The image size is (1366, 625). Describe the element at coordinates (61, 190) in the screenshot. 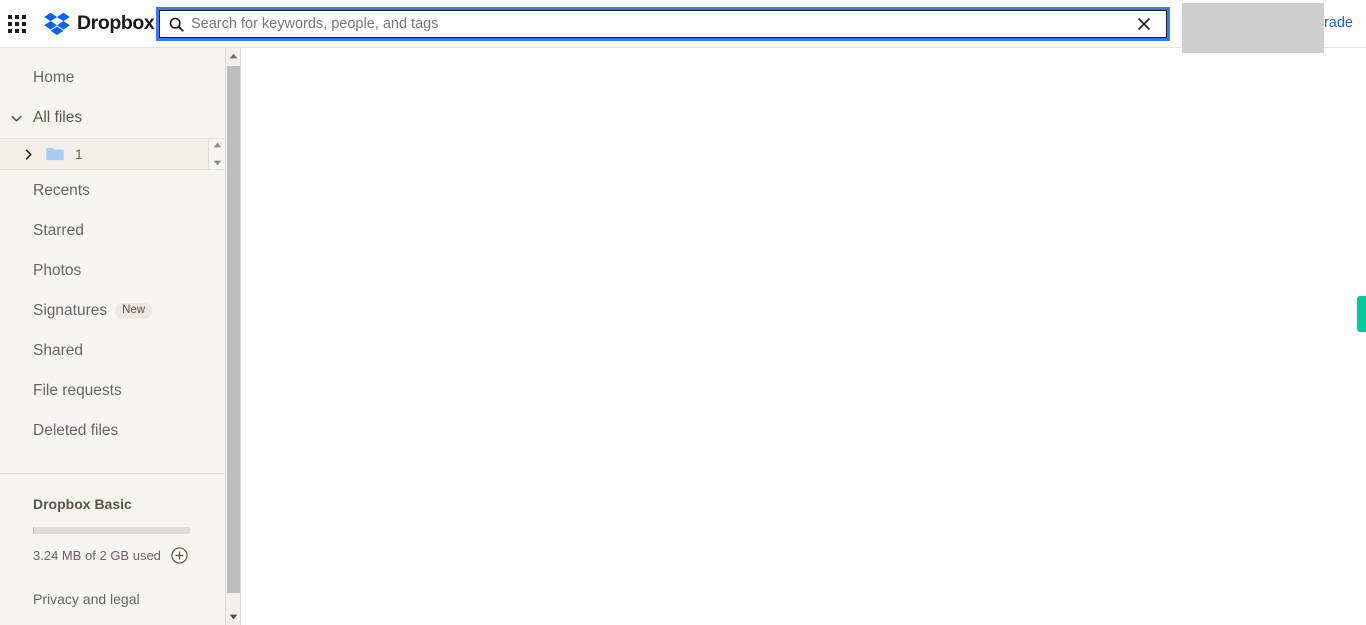

I see `sidebar-item-label: Recents` at that location.